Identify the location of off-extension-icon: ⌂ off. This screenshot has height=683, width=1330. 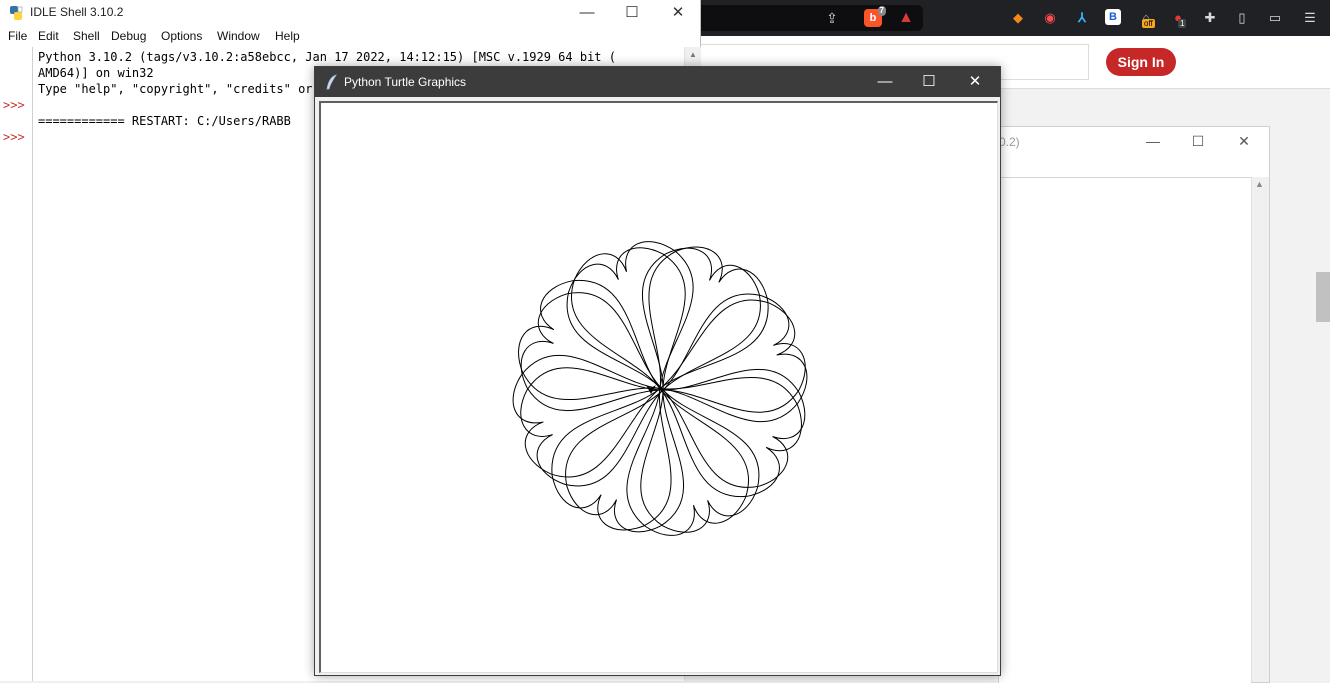
(1146, 18).